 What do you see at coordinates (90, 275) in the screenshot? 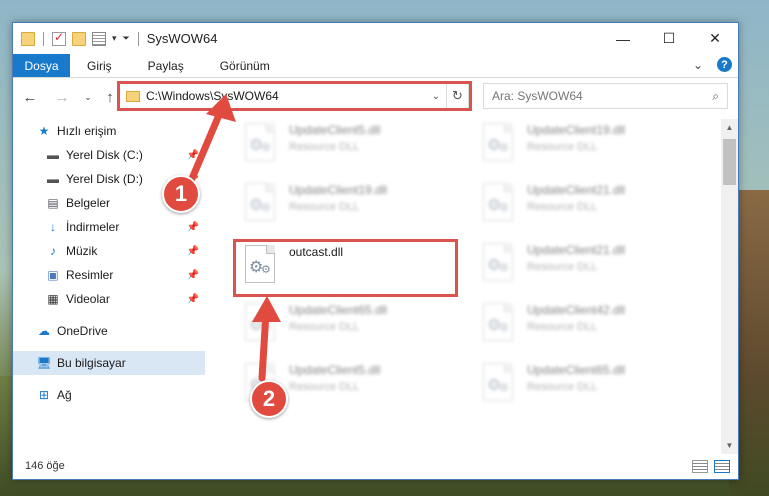
I see `sidebar-item-label: Resimler` at bounding box center [90, 275].